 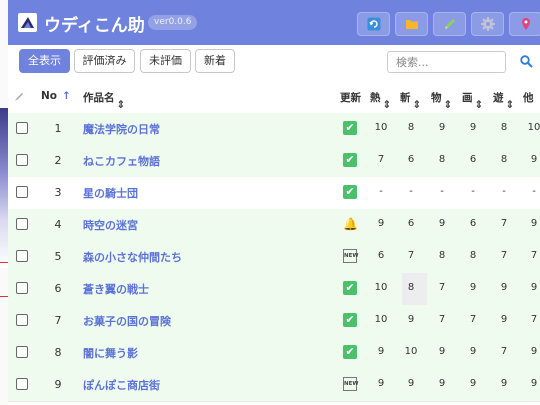 I want to click on row-number: 5, so click(x=58, y=256).